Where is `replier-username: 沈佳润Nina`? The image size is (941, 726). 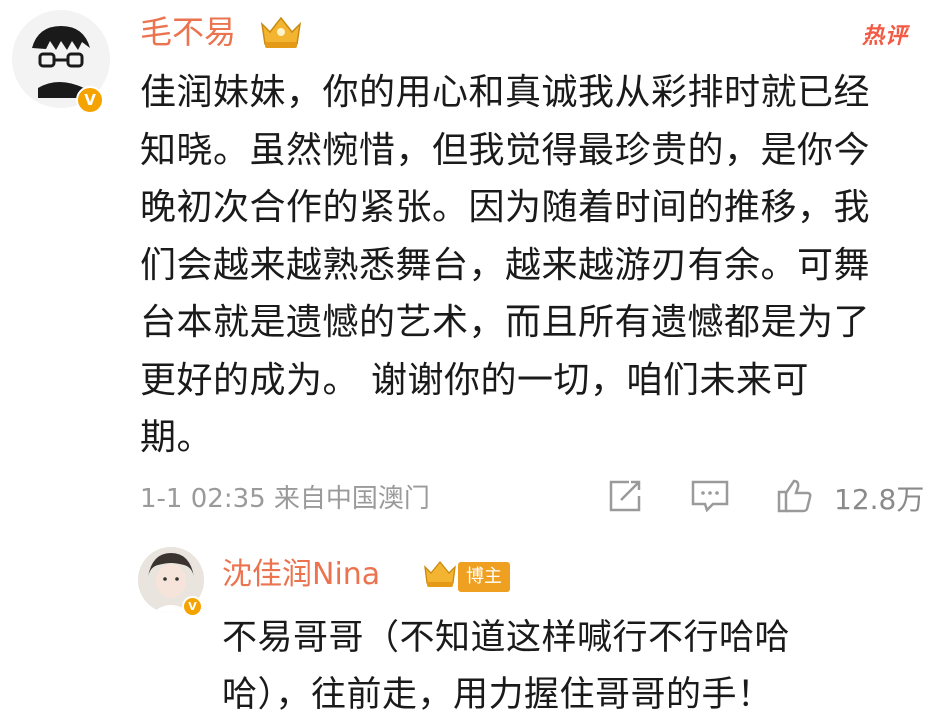 replier-username: 沈佳润Nina is located at coordinates (301, 575).